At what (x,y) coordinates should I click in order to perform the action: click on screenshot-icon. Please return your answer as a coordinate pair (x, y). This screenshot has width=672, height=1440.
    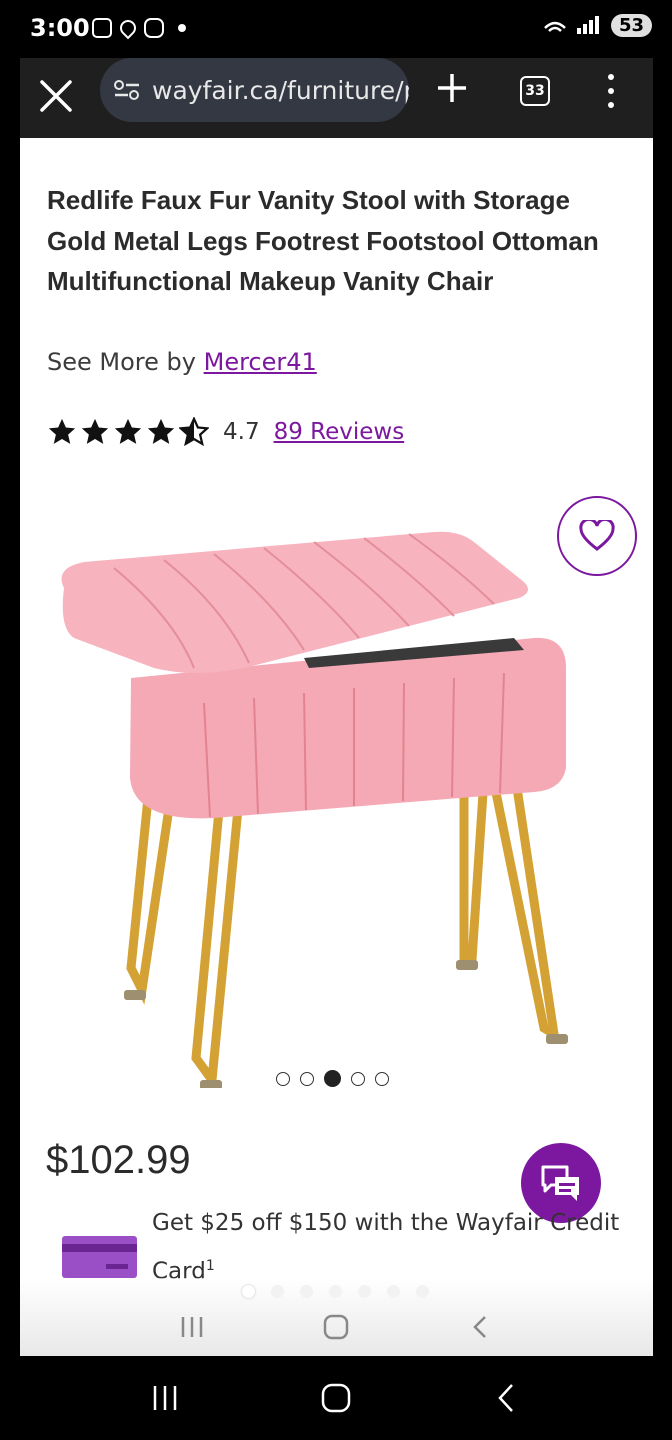
    Looking at the image, I should click on (102, 28).